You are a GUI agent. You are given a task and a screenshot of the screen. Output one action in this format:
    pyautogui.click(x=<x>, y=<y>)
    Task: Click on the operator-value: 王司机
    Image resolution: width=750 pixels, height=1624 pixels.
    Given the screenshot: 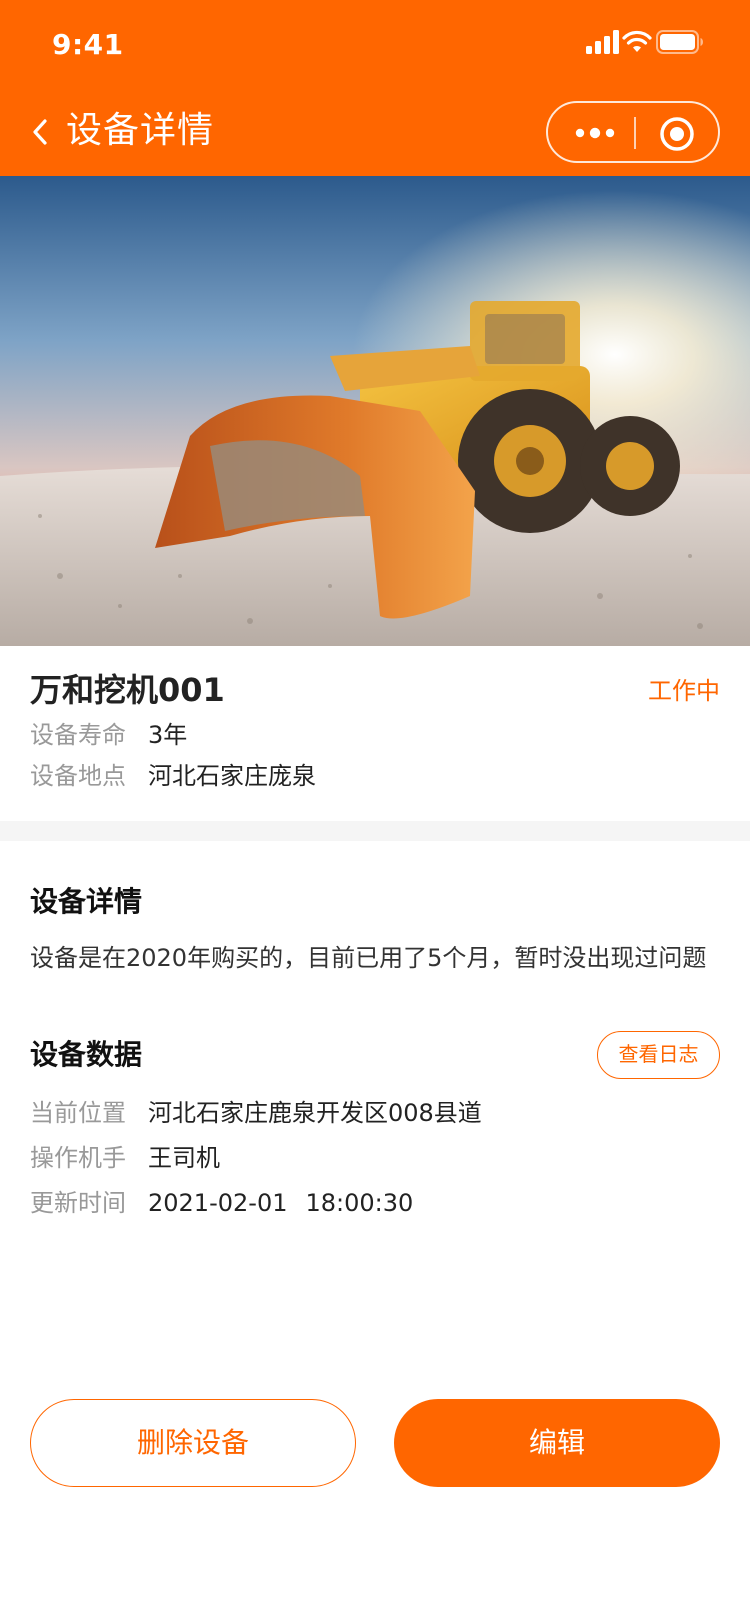 What is the action you would take?
    pyautogui.click(x=184, y=1158)
    